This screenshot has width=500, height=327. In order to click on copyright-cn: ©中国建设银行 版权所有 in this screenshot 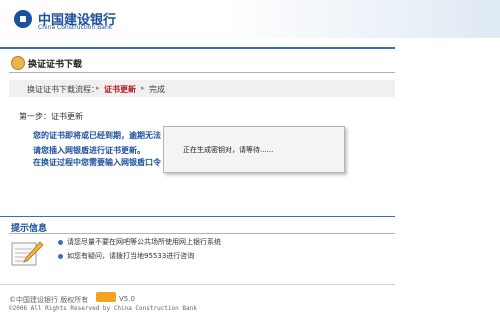, I will do `click(49, 300)`.